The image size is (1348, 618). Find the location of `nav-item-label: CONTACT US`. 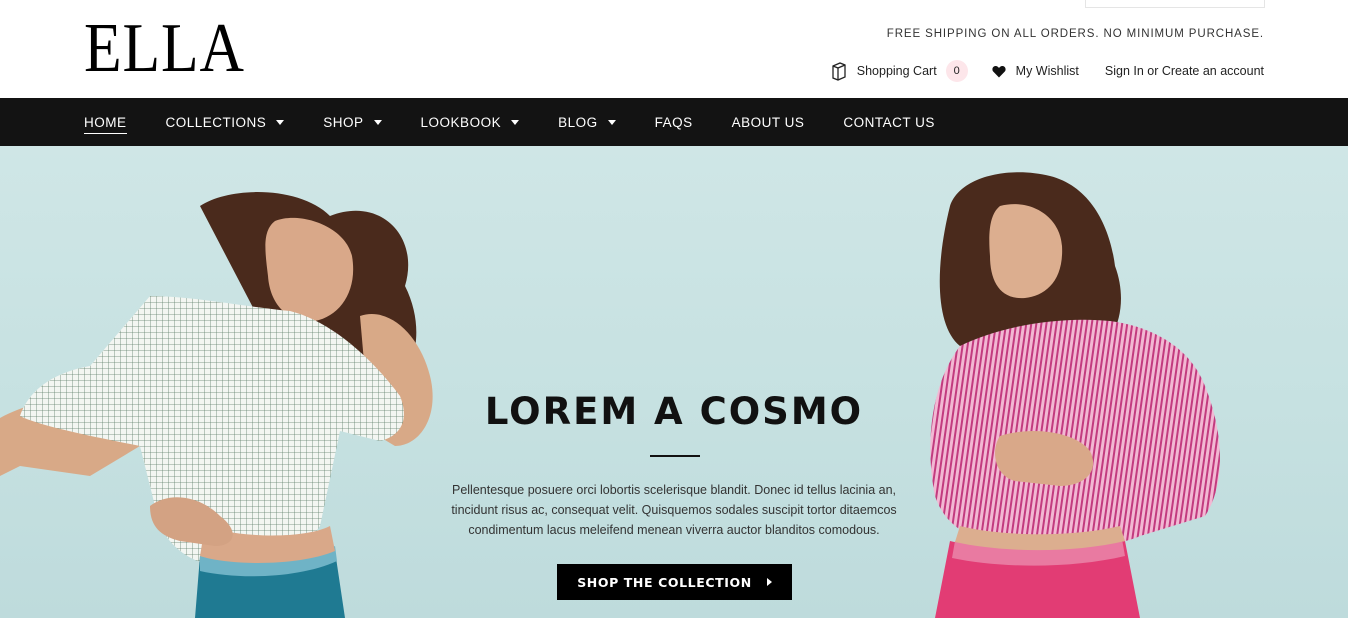

nav-item-label: CONTACT US is located at coordinates (889, 122).